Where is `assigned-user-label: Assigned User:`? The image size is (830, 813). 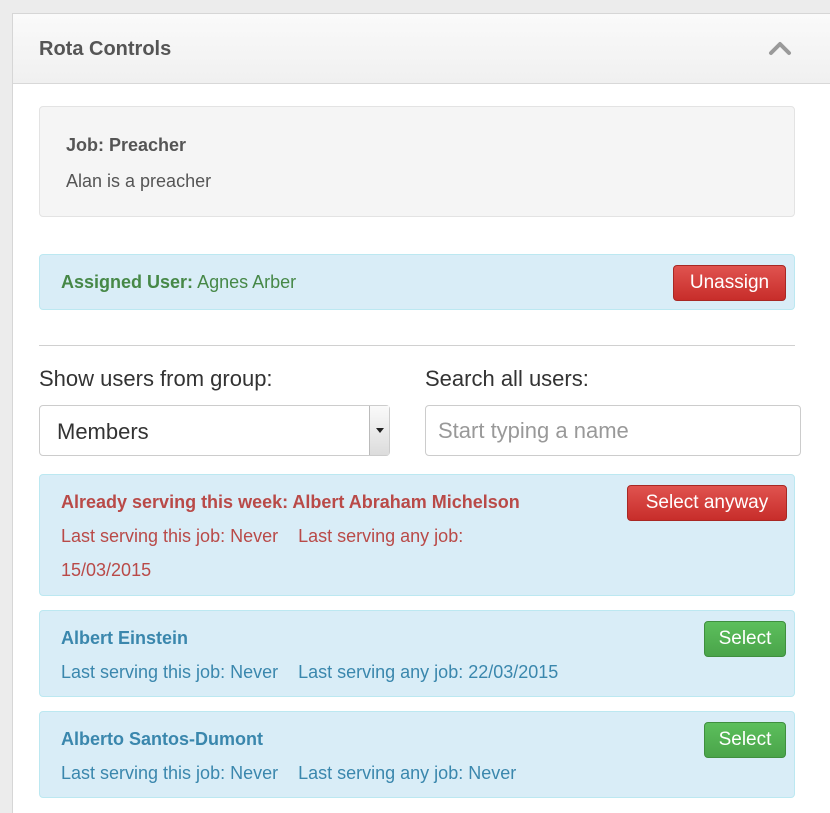
assigned-user-label: Assigned User: is located at coordinates (127, 282).